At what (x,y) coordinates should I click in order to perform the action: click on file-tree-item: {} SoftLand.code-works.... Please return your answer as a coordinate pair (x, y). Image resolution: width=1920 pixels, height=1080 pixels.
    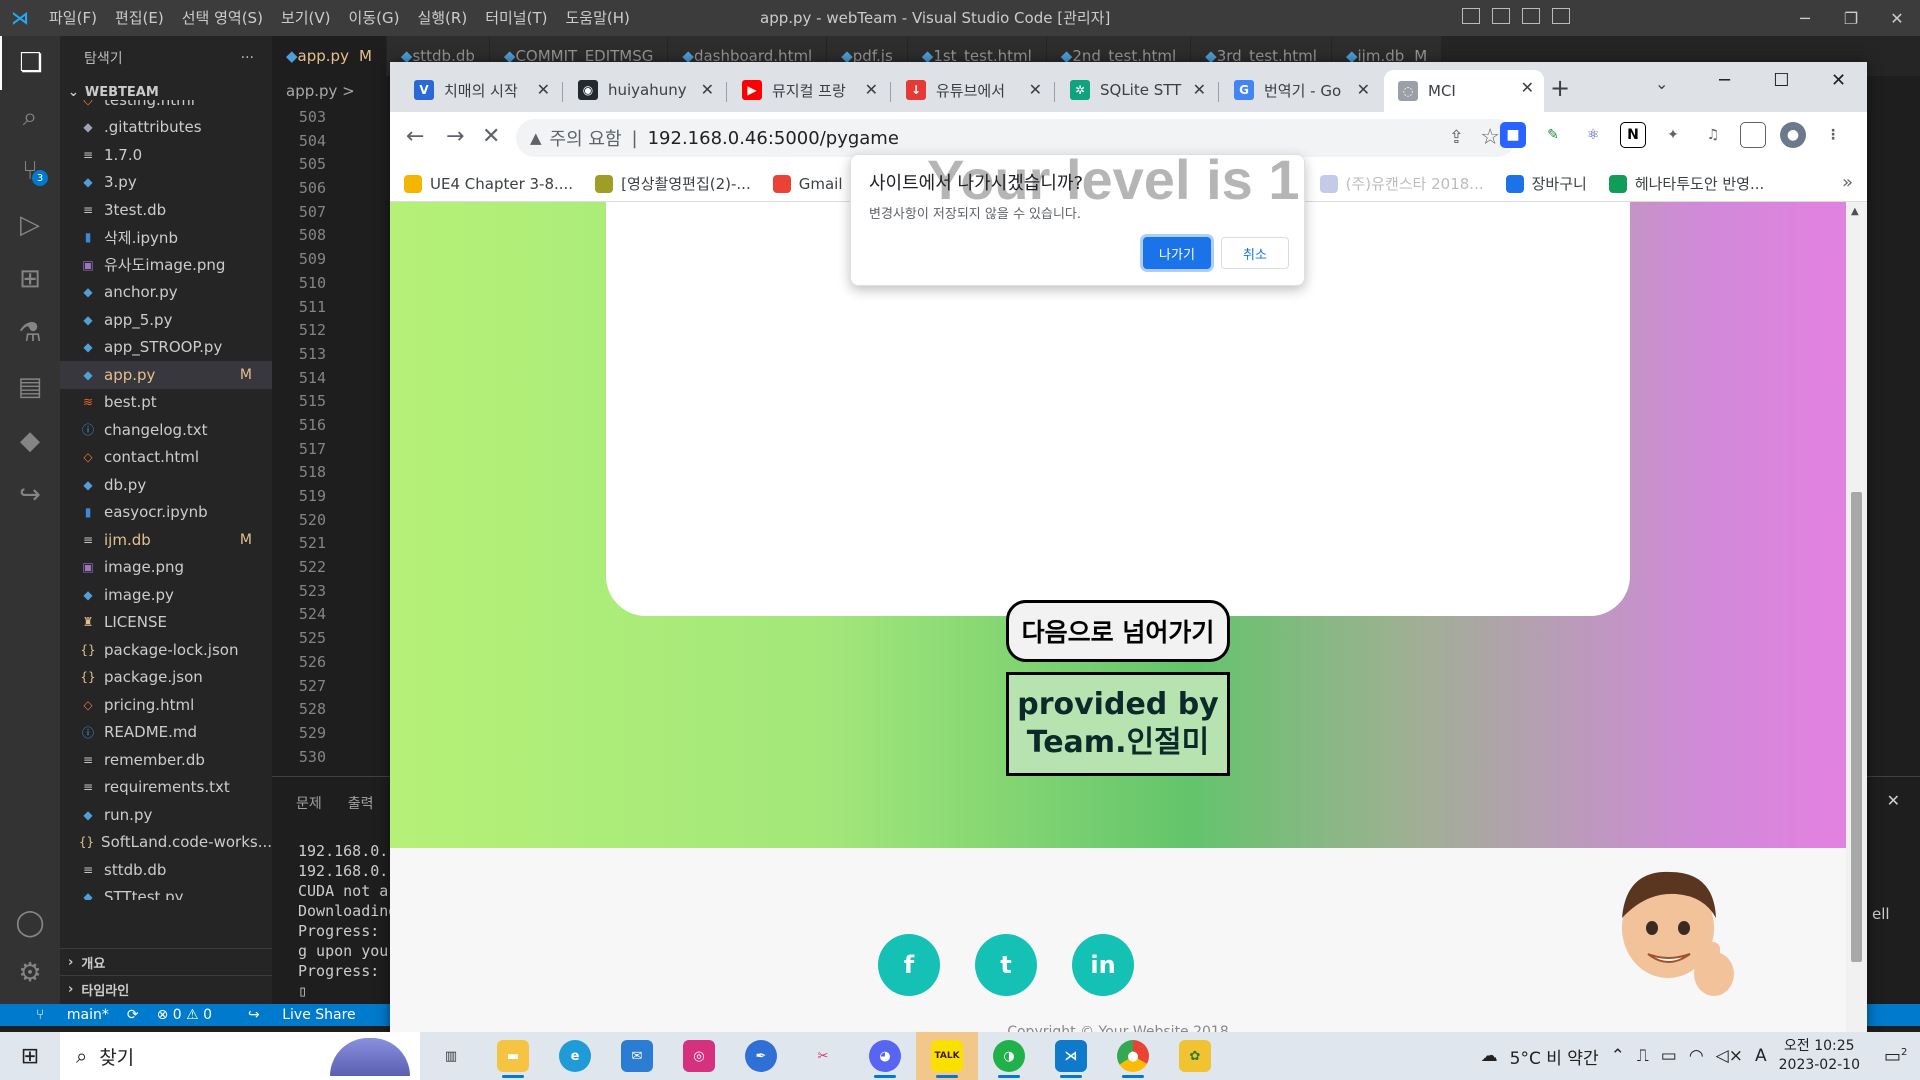
    Looking at the image, I should click on (166, 843).